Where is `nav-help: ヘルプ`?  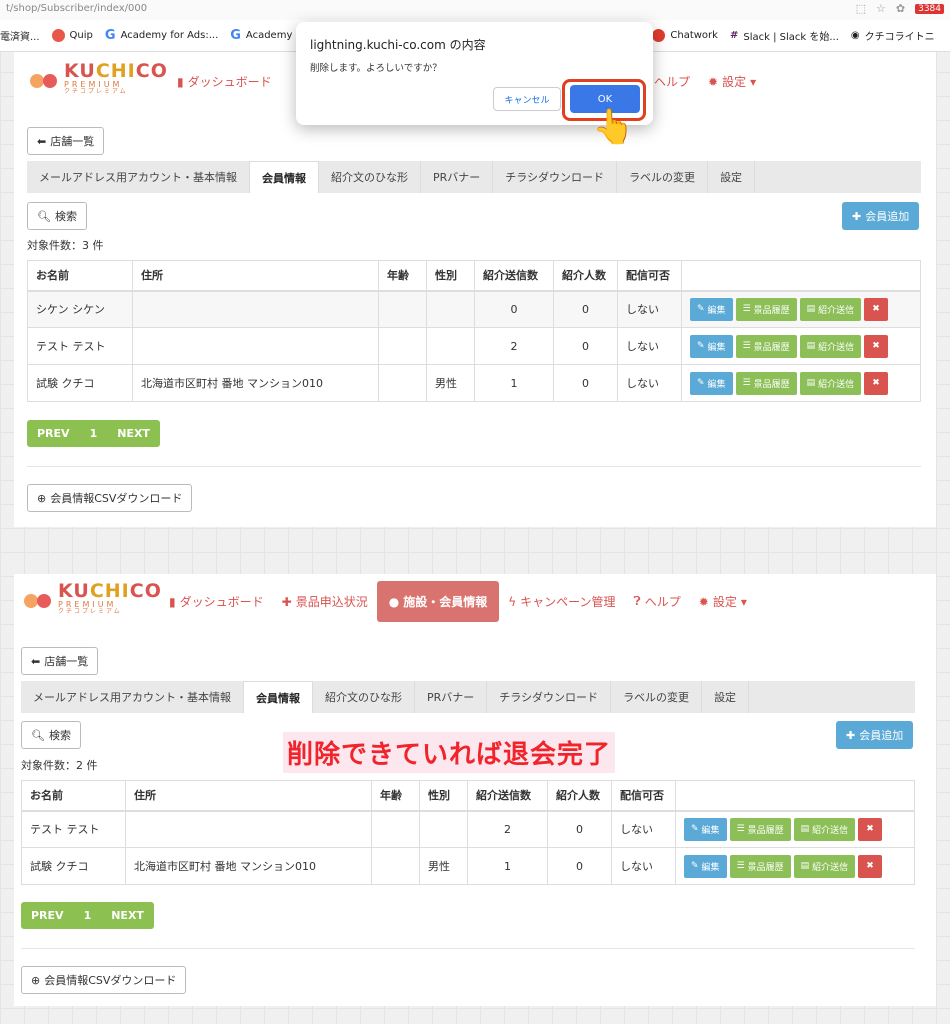 nav-help: ヘルプ is located at coordinates (672, 81).